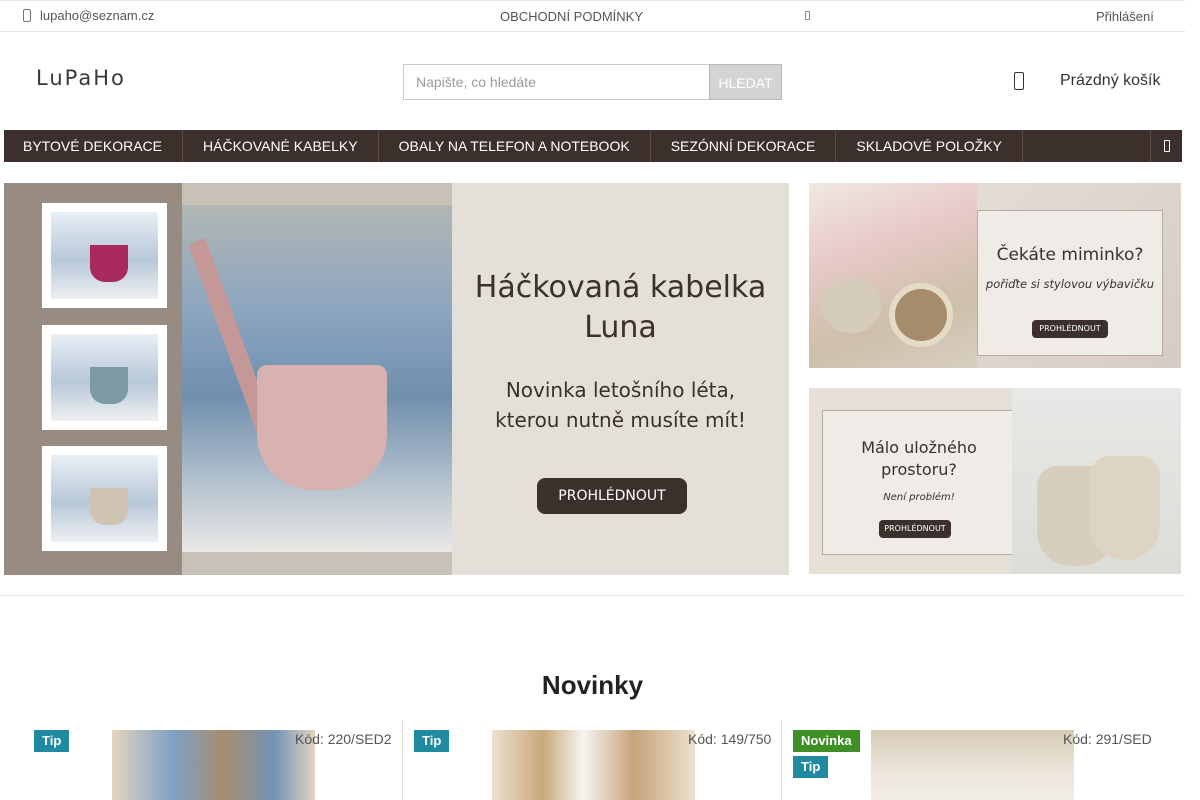 The image size is (1200, 800). What do you see at coordinates (281, 146) in the screenshot?
I see `nav-item-hackovane-kabelky: HÁČKOVANÉ KABELKY` at bounding box center [281, 146].